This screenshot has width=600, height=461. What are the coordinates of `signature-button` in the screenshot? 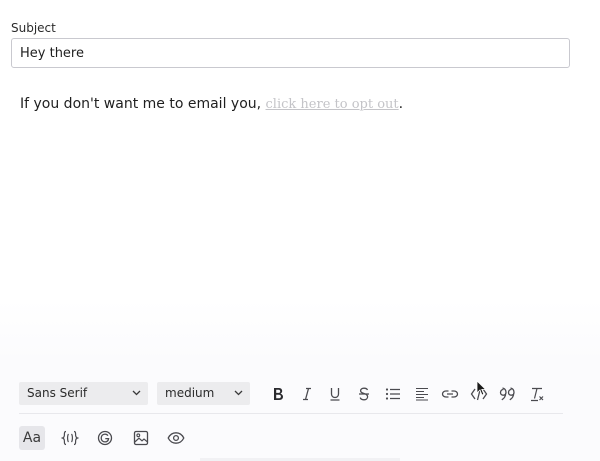 It's located at (105, 438).